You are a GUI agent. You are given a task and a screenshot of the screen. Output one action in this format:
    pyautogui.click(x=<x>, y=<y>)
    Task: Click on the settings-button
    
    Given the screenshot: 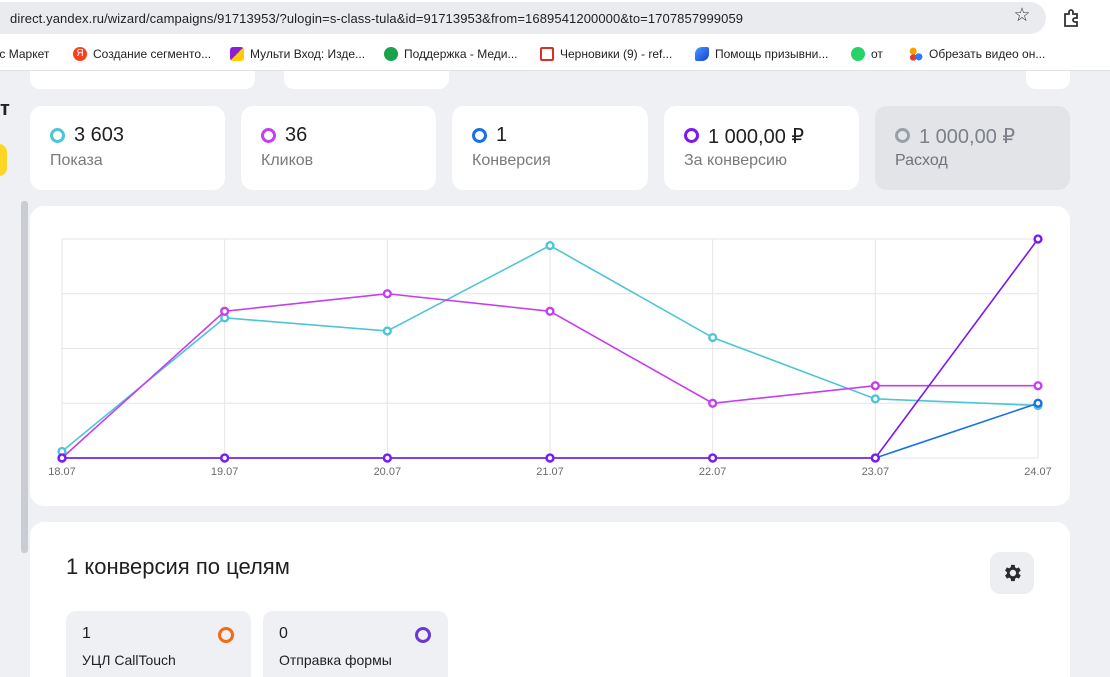 What is the action you would take?
    pyautogui.click(x=1012, y=573)
    